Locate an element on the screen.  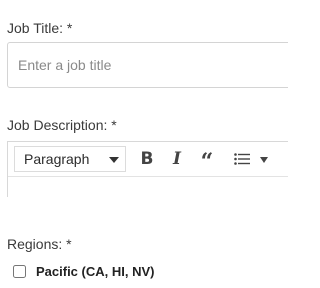
bold-button: B is located at coordinates (147, 159).